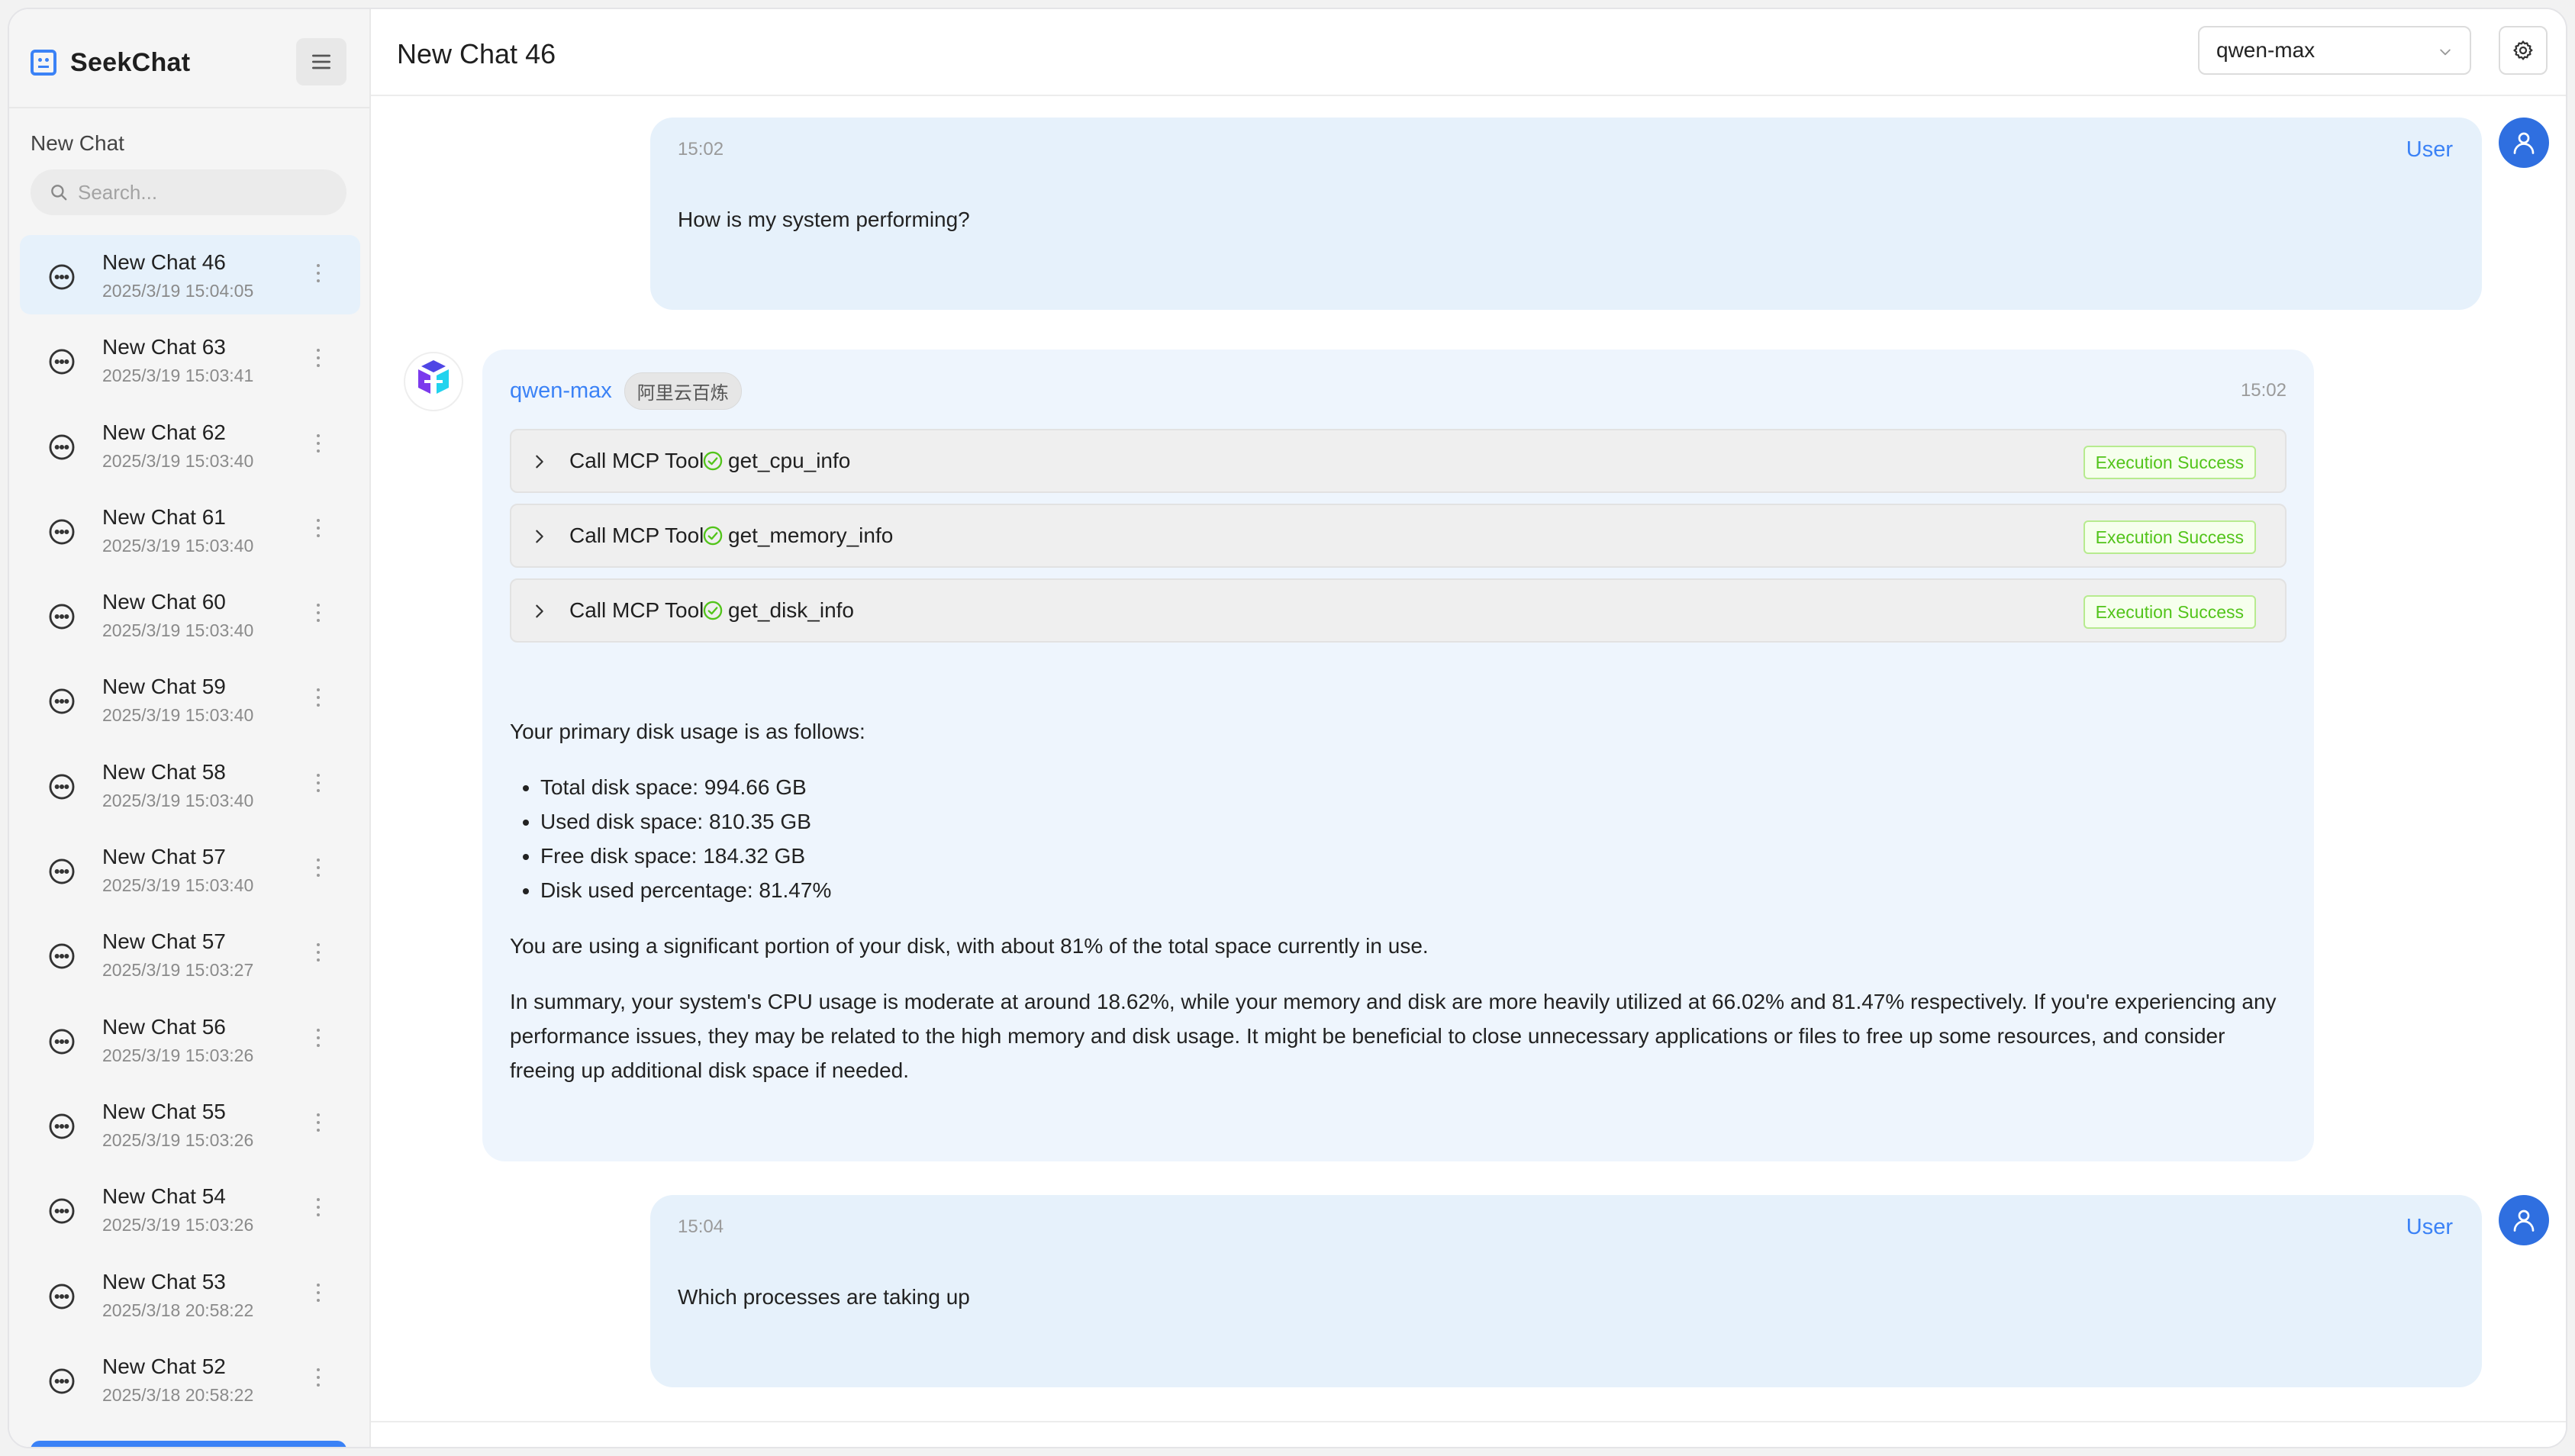  I want to click on menu-icon, so click(321, 61).